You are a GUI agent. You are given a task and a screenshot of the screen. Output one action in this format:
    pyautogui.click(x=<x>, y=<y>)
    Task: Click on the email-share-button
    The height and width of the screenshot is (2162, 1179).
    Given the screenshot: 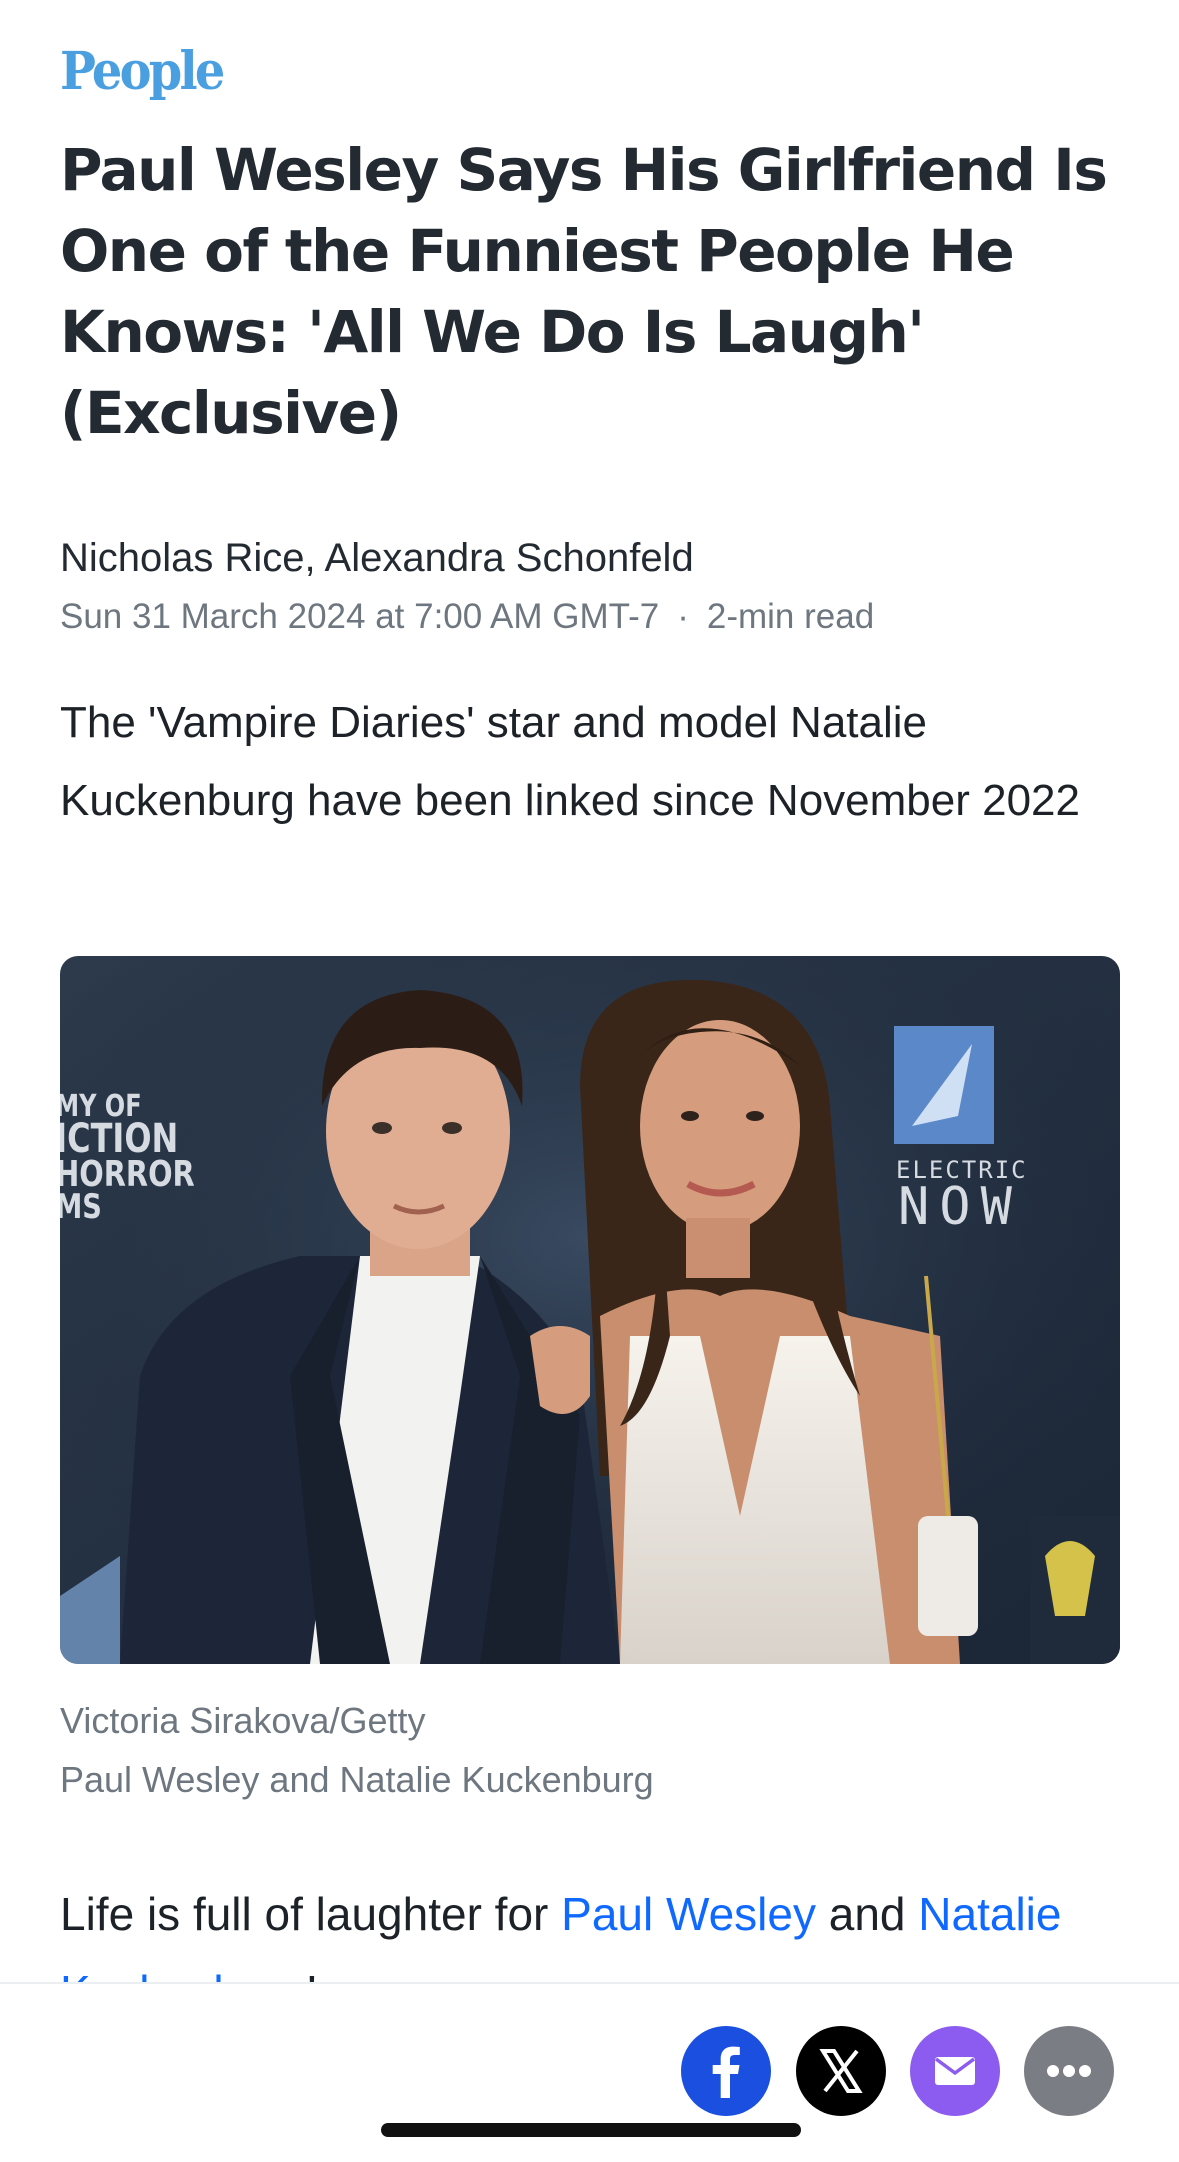 What is the action you would take?
    pyautogui.click(x=955, y=2071)
    